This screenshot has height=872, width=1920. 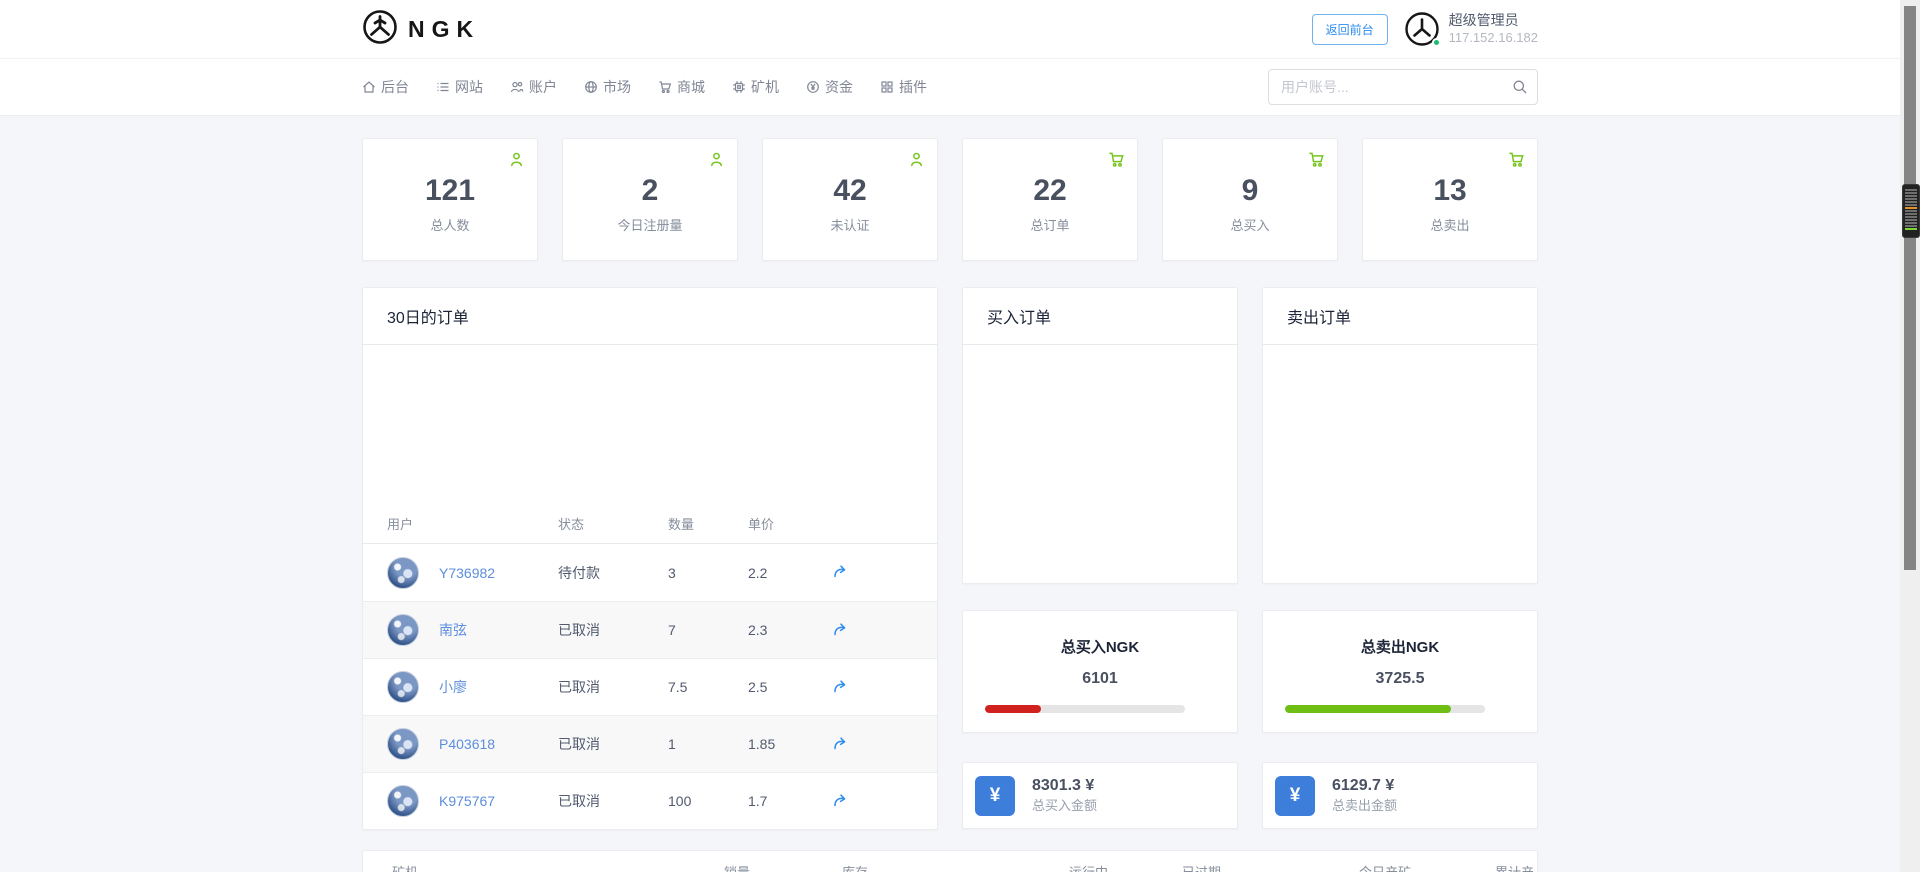 What do you see at coordinates (443, 87) in the screenshot?
I see `list-icon` at bounding box center [443, 87].